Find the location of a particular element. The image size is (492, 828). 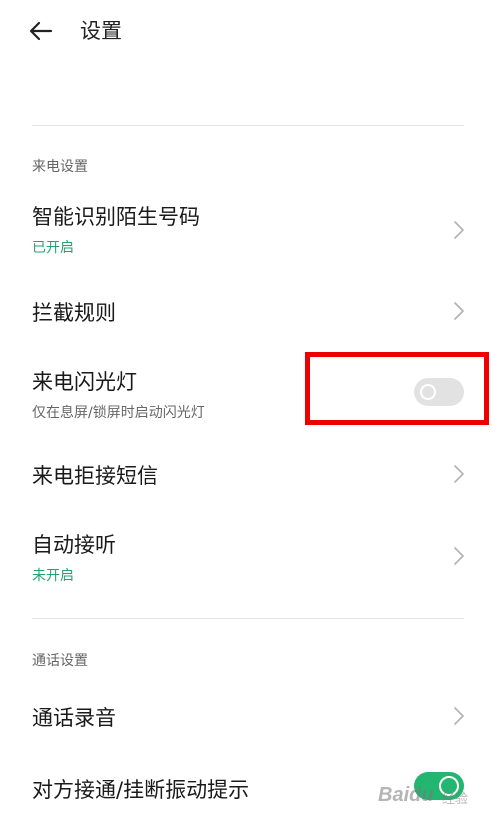

row-smart-identify: 智能识别陌生号码 已开启 is located at coordinates (246, 231).